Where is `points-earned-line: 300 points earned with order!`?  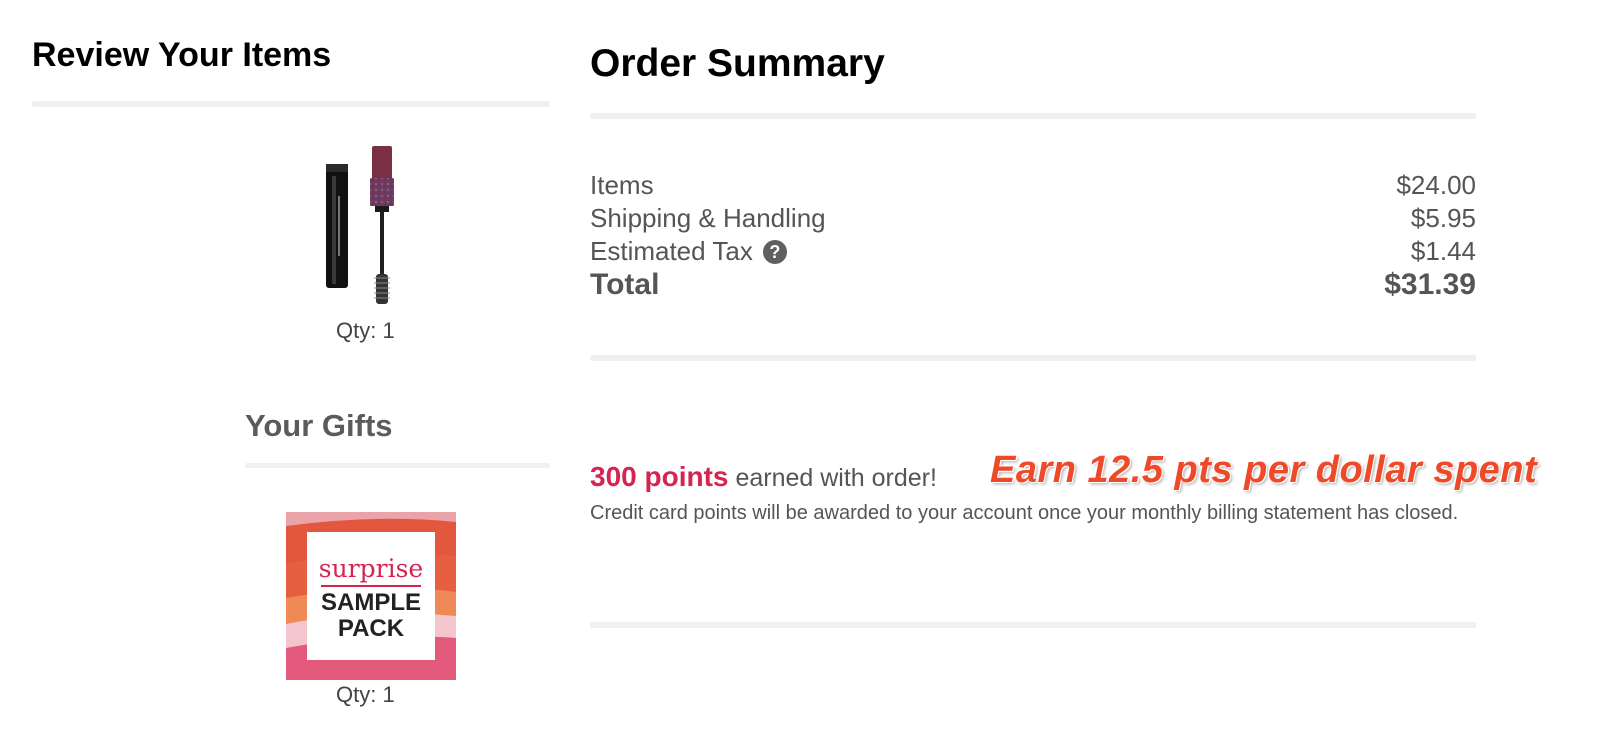
points-earned-line: 300 points earned with order! is located at coordinates (763, 477).